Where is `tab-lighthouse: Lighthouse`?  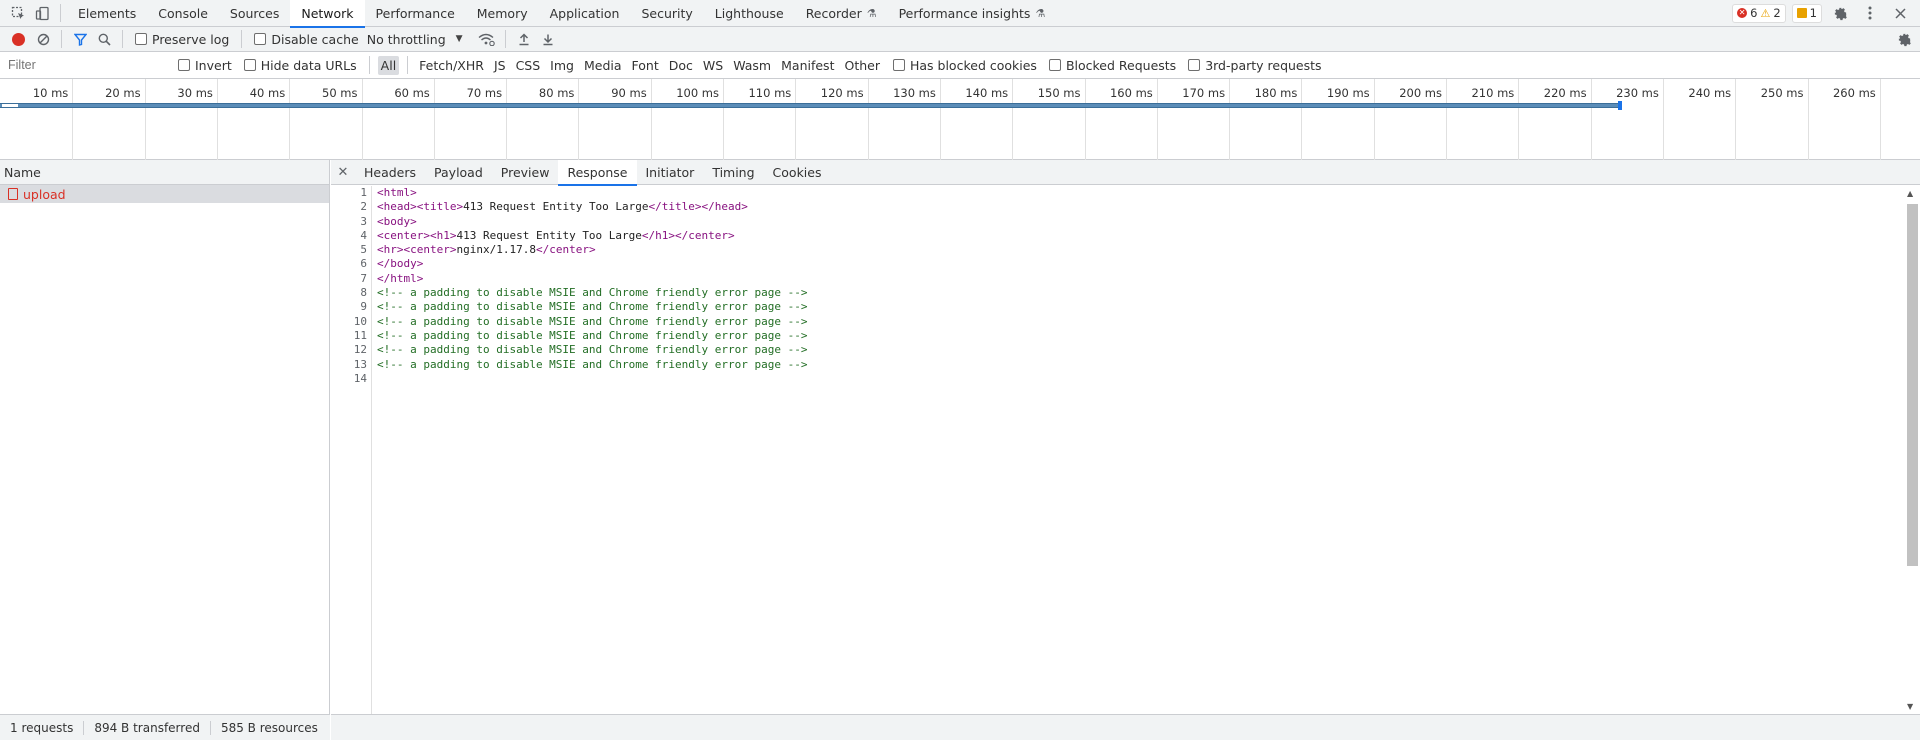
tab-lighthouse: Lighthouse is located at coordinates (749, 13).